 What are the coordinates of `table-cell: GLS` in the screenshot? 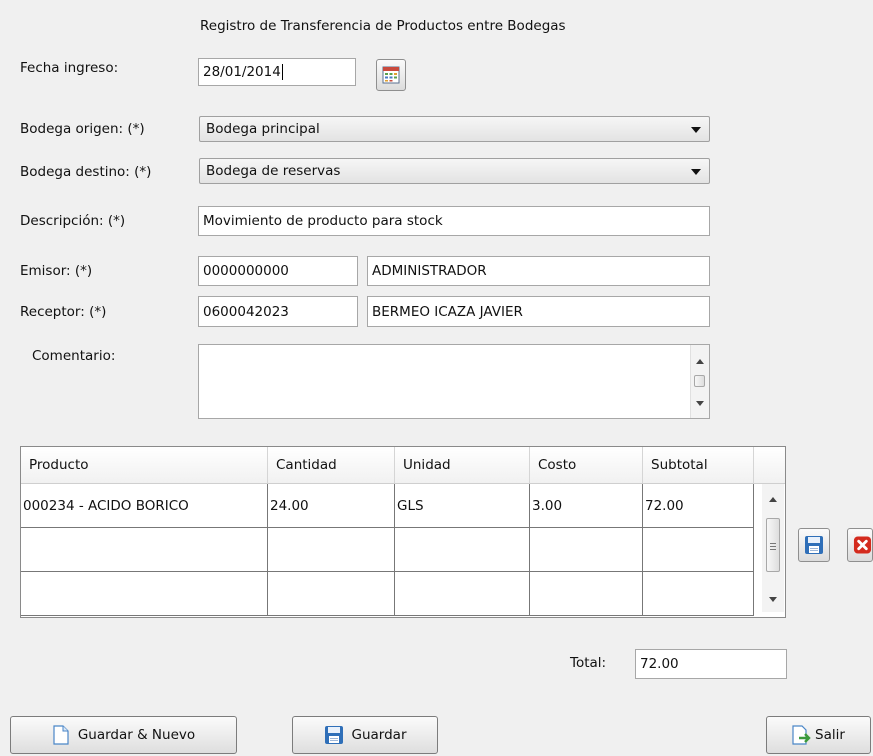 It's located at (462, 506).